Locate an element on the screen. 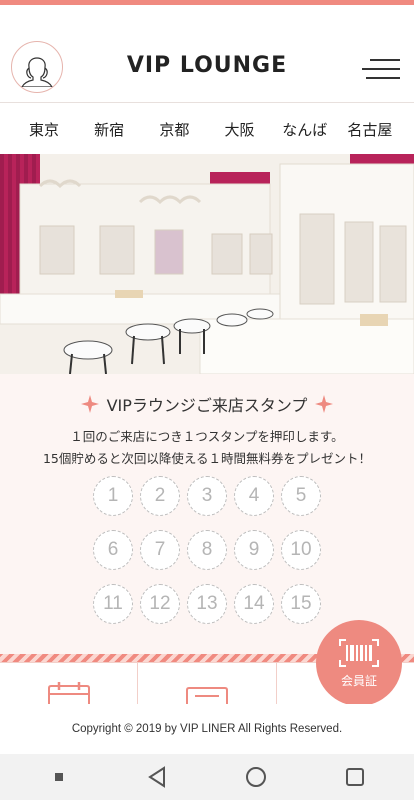 The image size is (414, 800). home-icon is located at coordinates (256, 777).